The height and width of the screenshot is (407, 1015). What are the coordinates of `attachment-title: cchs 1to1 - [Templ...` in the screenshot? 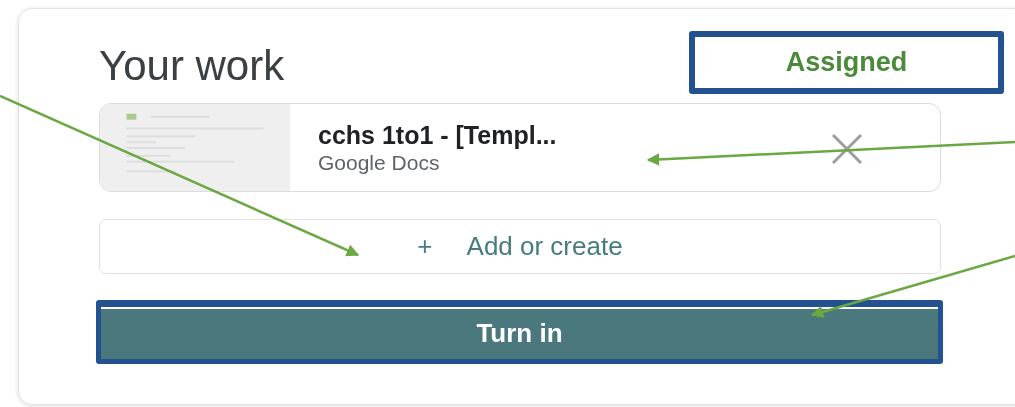 It's located at (438, 135).